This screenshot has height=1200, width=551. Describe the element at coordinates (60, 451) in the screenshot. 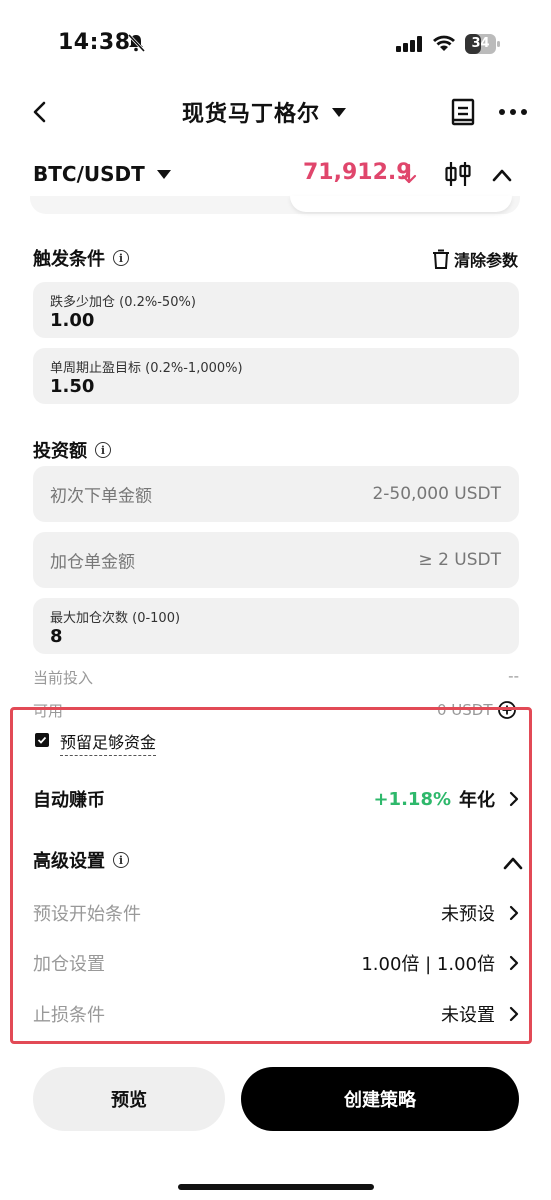

I see `investment-title-text: 投资额` at that location.